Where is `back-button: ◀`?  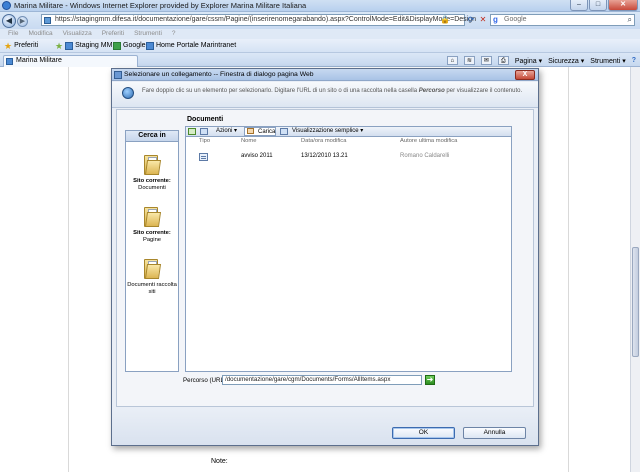 back-button: ◀ is located at coordinates (9, 21).